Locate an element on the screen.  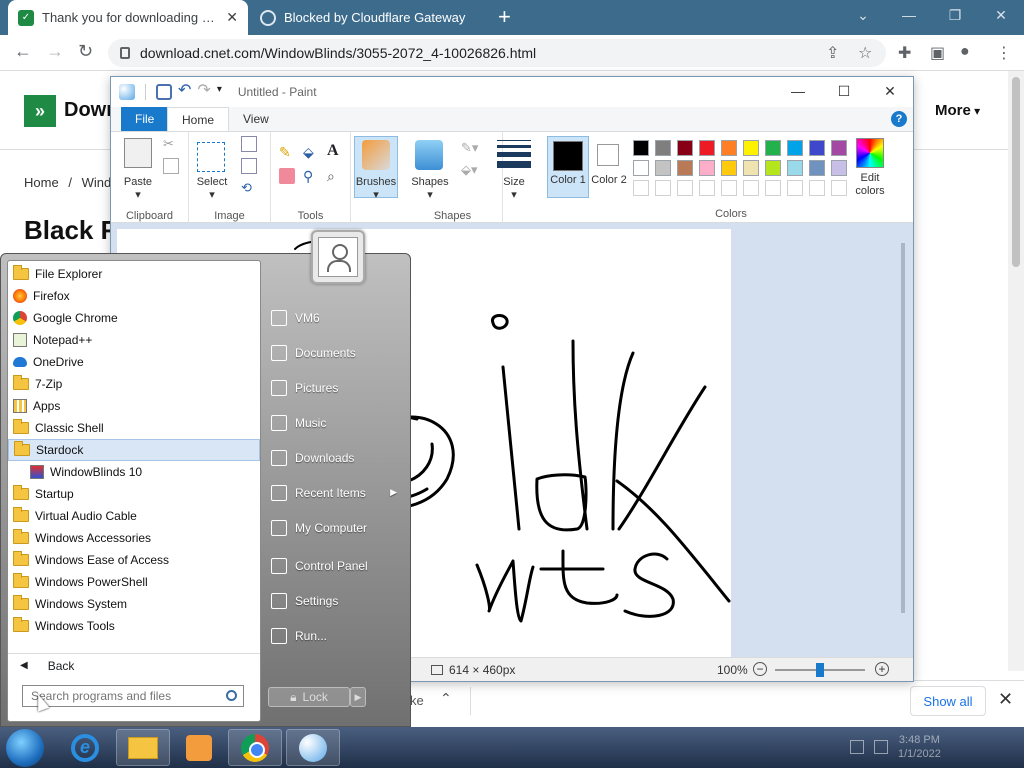
search-icon is located at coordinates (231, 695).